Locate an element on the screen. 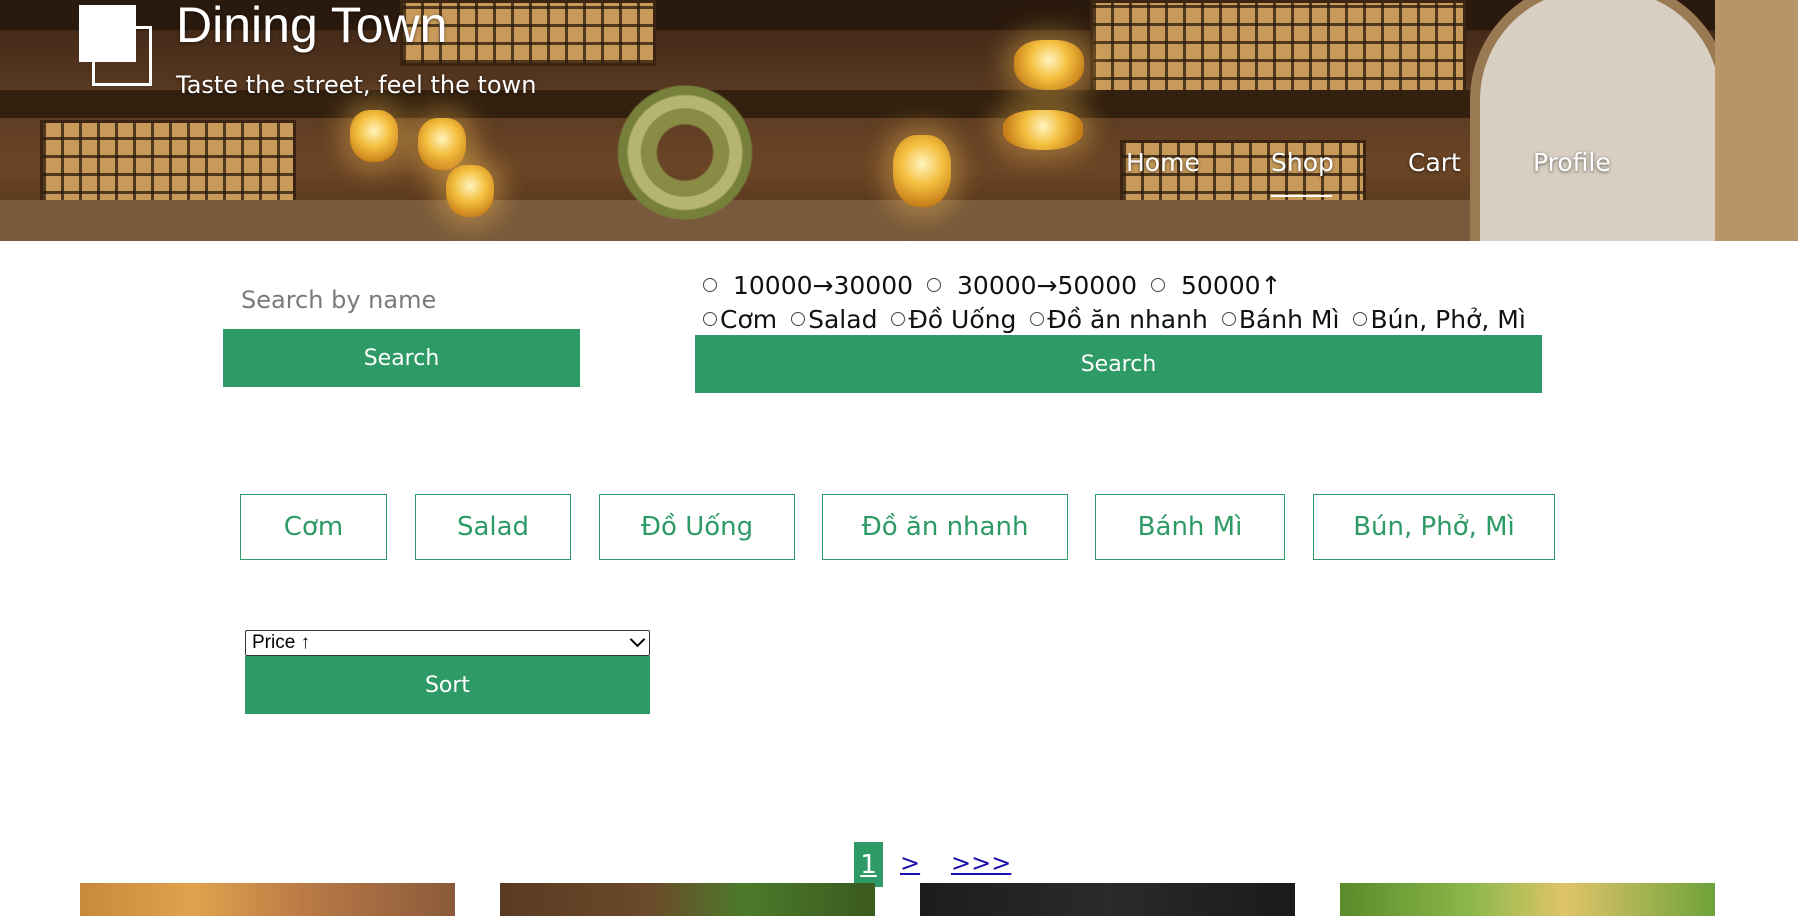  nav-home: Home is located at coordinates (1163, 163).